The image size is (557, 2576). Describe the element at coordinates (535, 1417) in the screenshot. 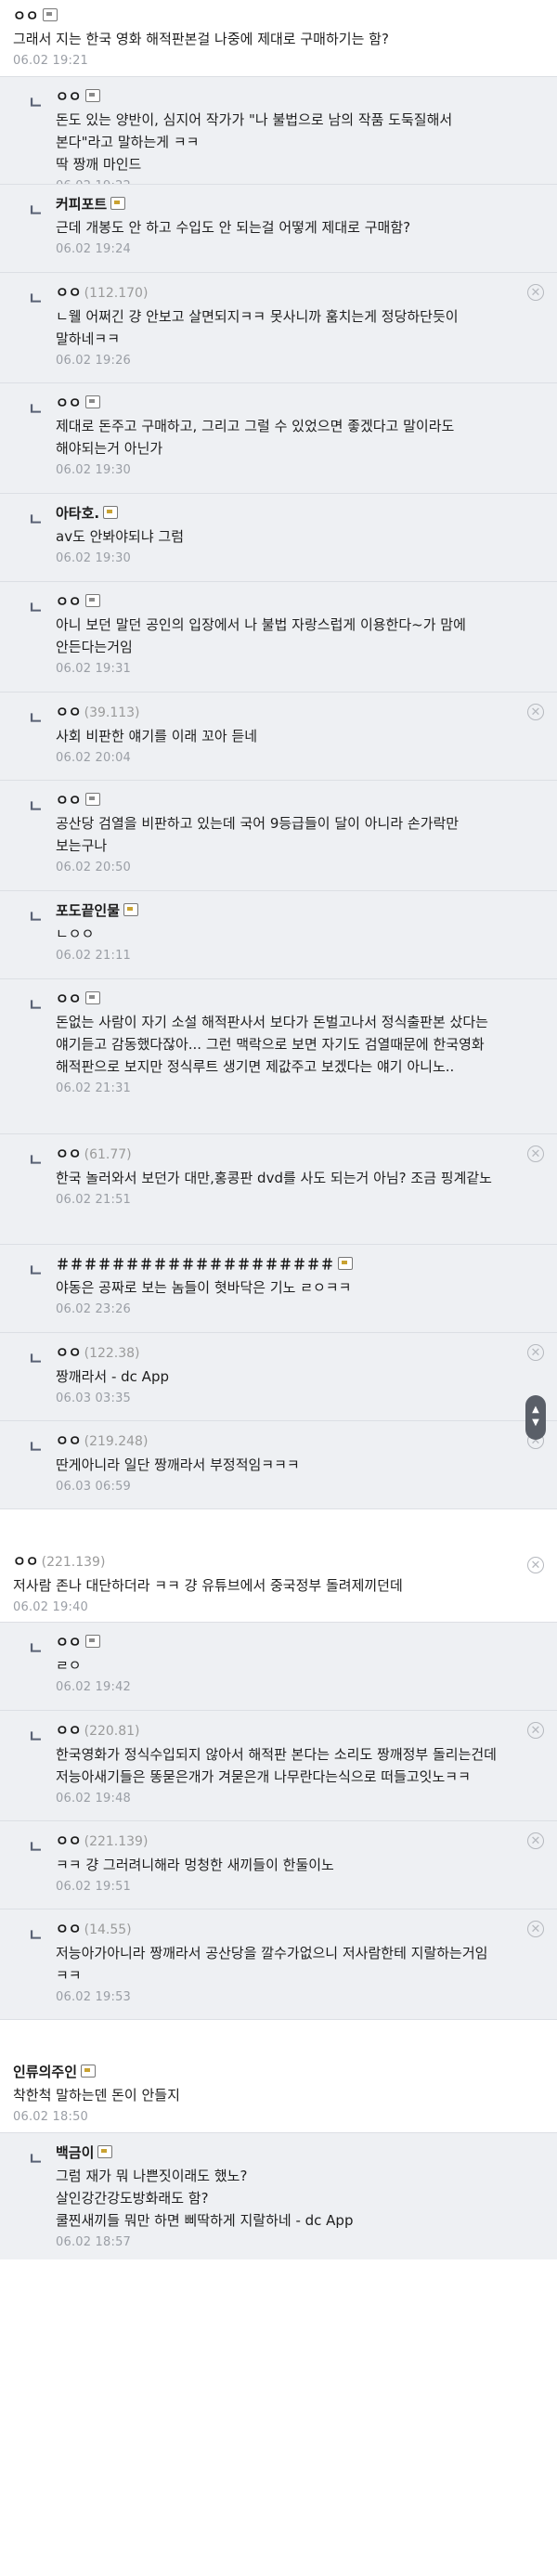

I see `scroll-to-top-handle: ▲ ▼` at that location.